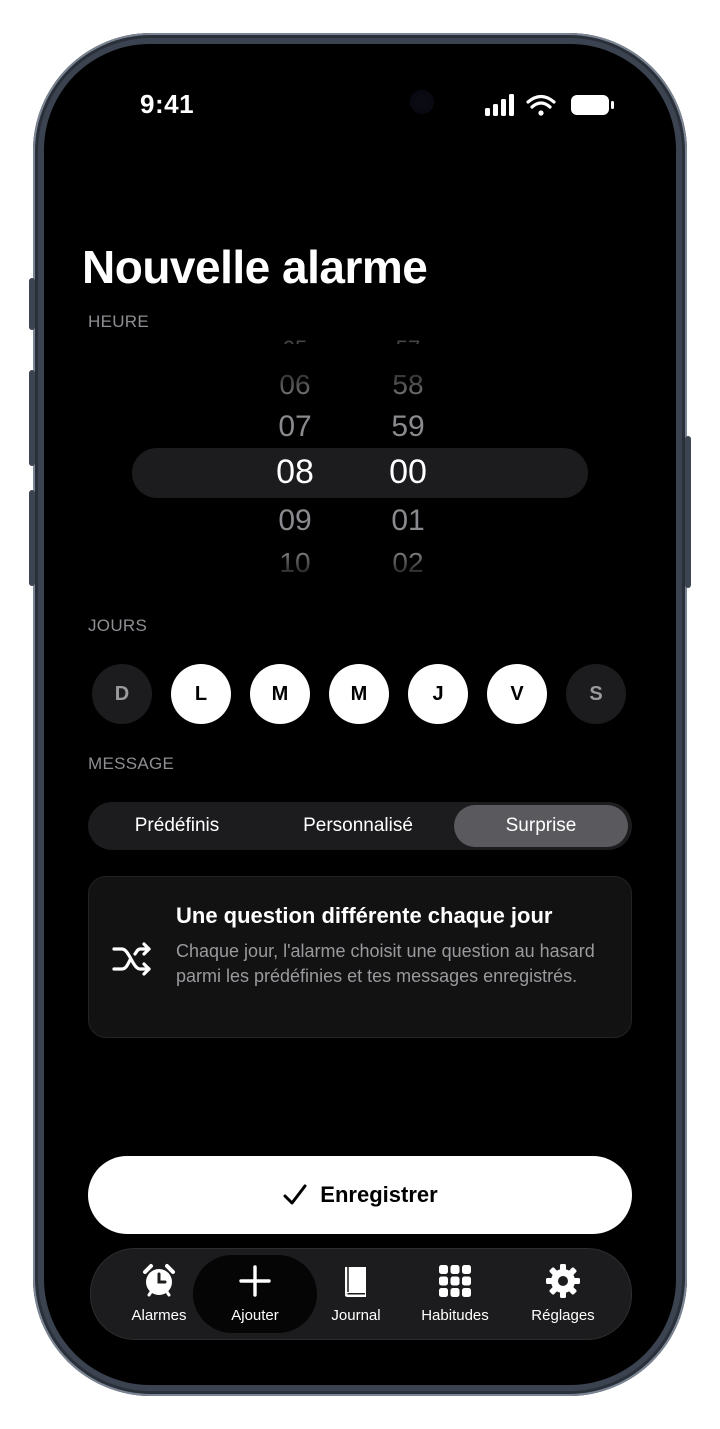 The width and height of the screenshot is (720, 1429). I want to click on tab-label: Réglages, so click(563, 1315).